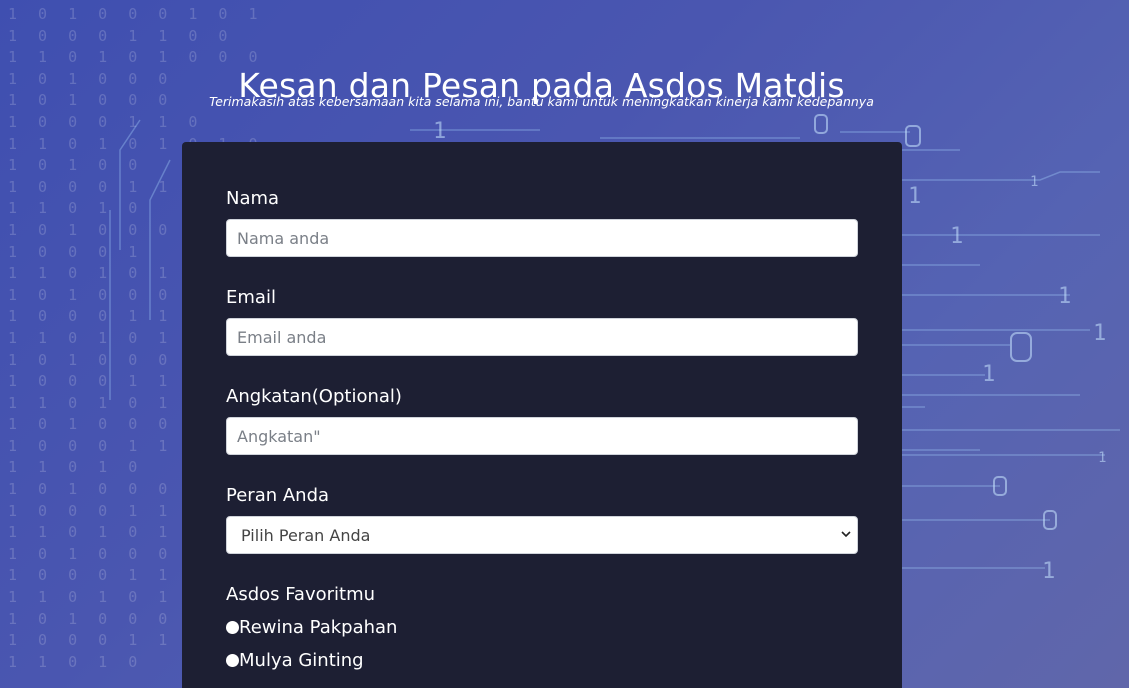 This screenshot has height=688, width=1129. Describe the element at coordinates (542, 238) in the screenshot. I see `nama-input` at that location.